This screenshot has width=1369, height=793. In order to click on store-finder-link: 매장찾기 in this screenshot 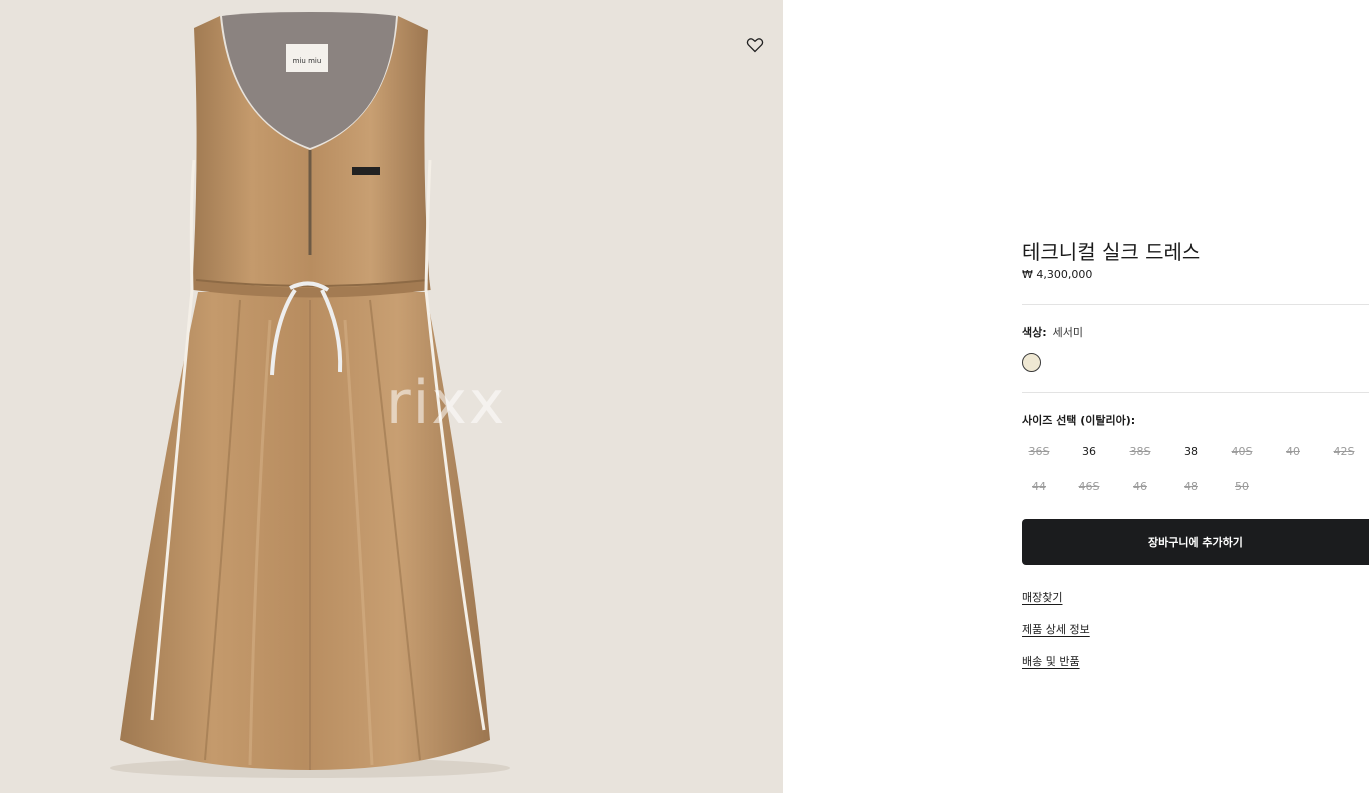, I will do `click(1042, 597)`.